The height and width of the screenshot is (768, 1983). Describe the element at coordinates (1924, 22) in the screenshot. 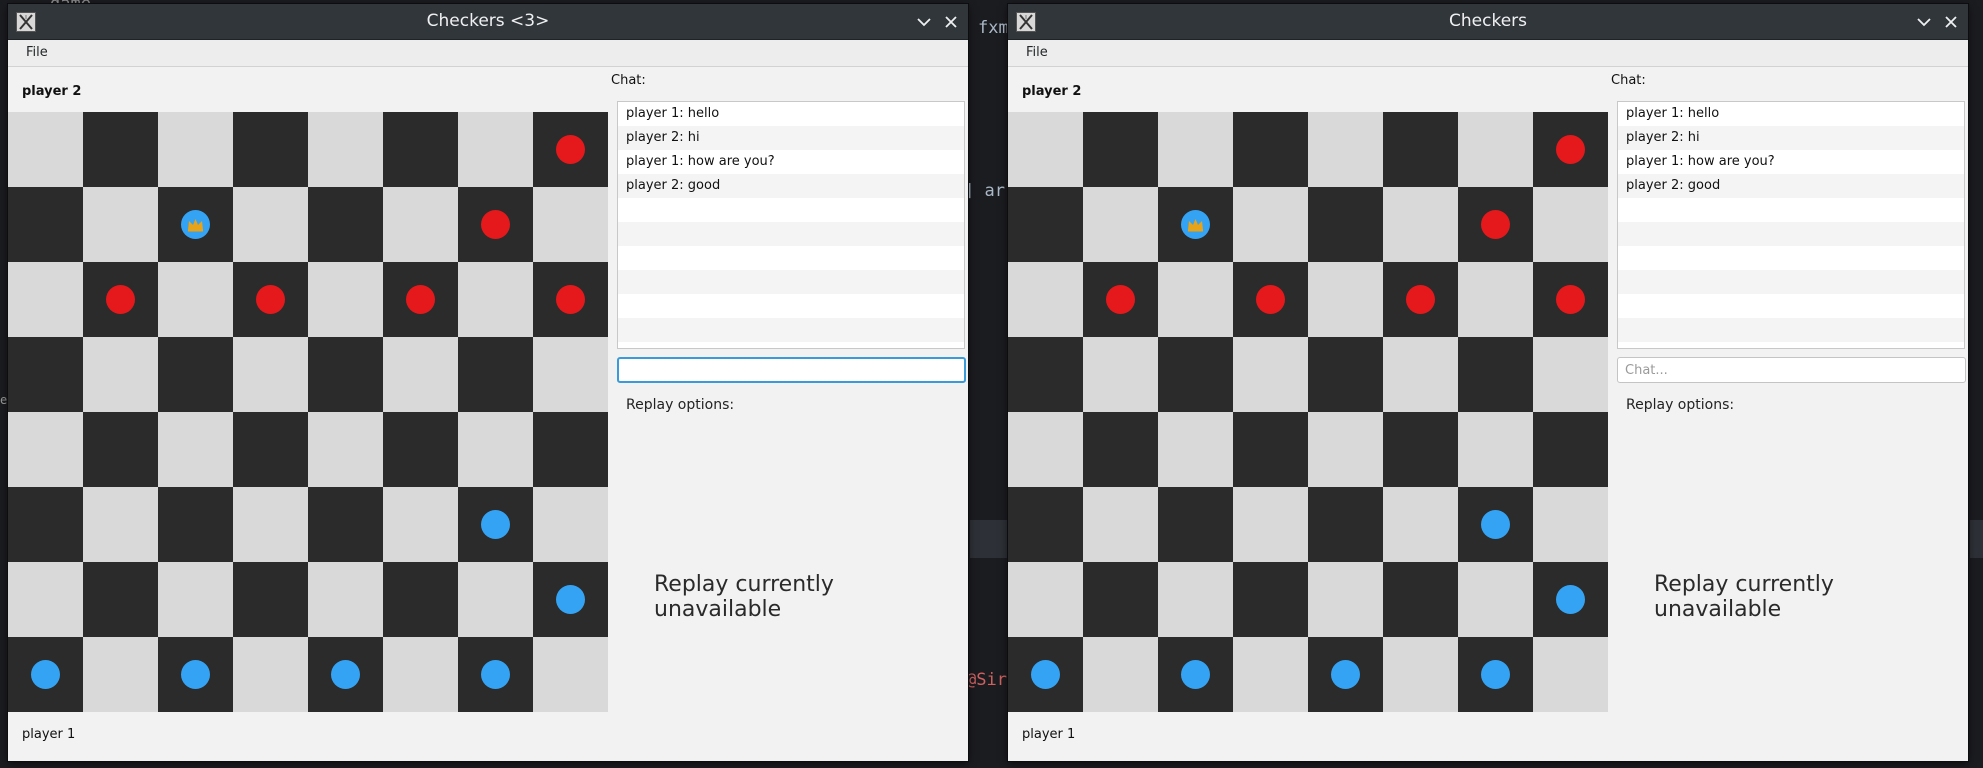

I see `minimize-icon` at that location.